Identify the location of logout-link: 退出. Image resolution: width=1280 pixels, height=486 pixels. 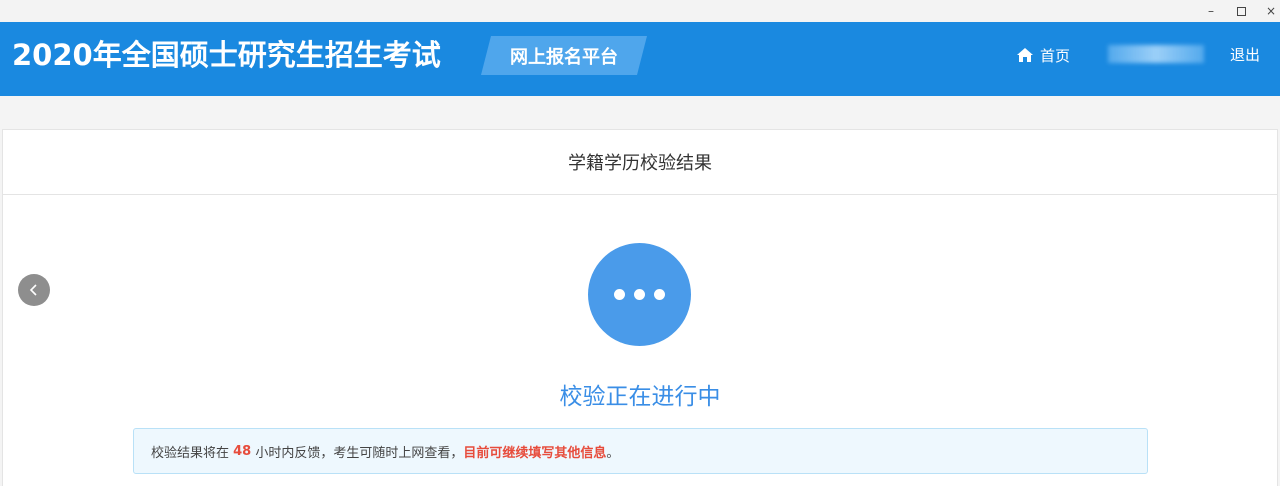
(1245, 55).